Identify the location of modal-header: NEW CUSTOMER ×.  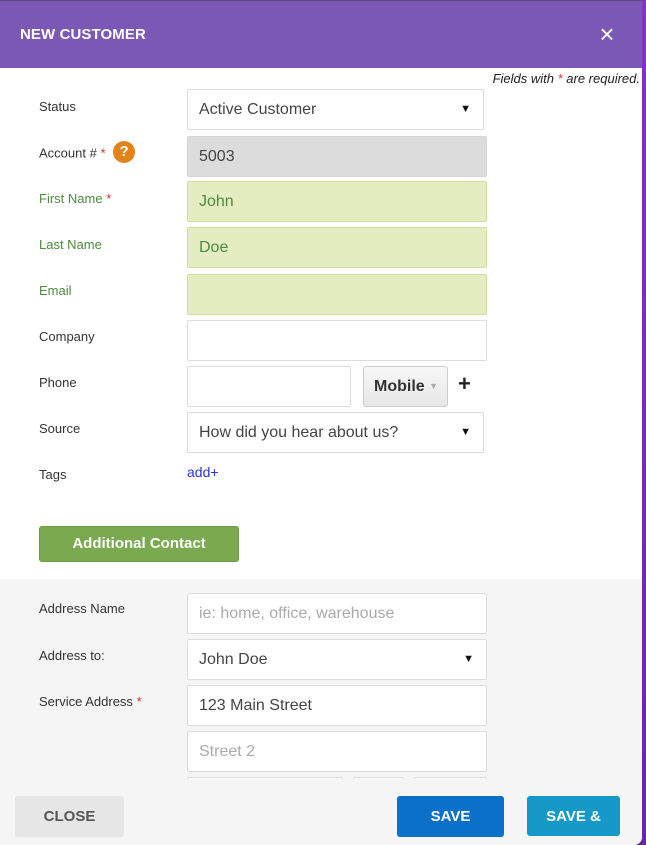
(321, 34).